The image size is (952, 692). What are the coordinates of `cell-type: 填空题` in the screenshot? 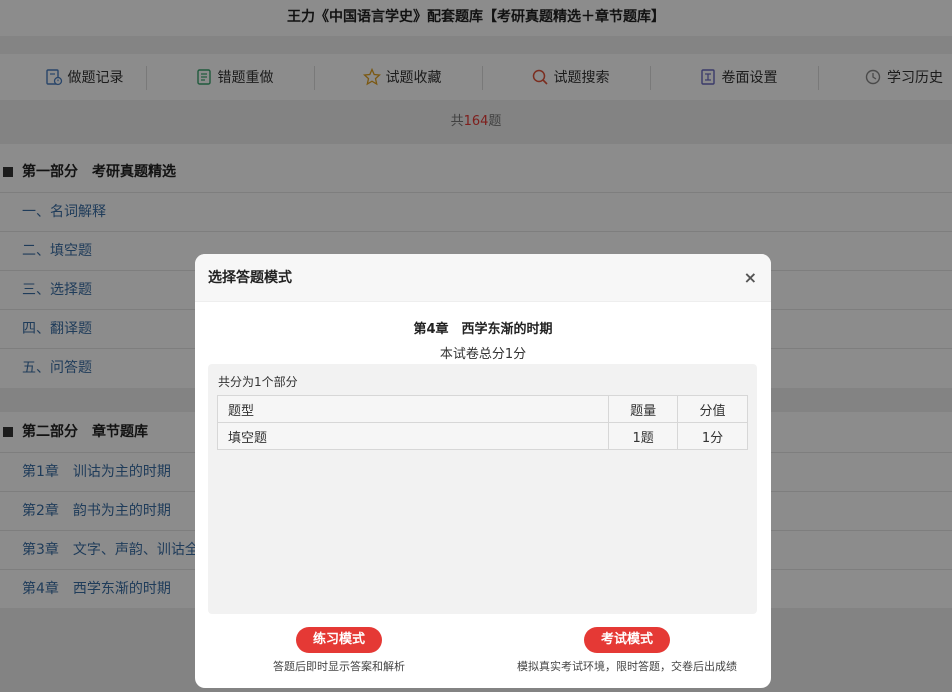 It's located at (413, 436).